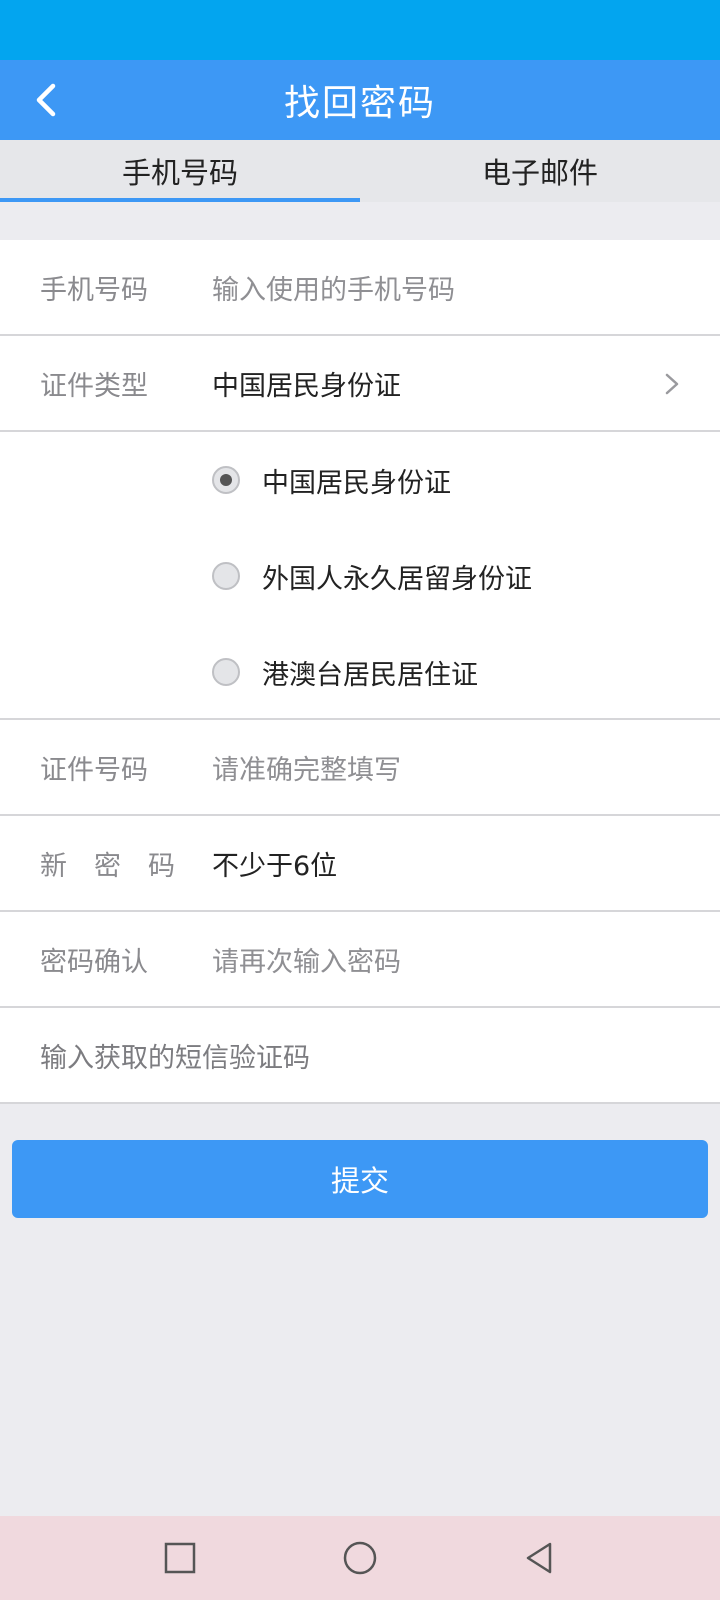  I want to click on home-icon, so click(360, 1558).